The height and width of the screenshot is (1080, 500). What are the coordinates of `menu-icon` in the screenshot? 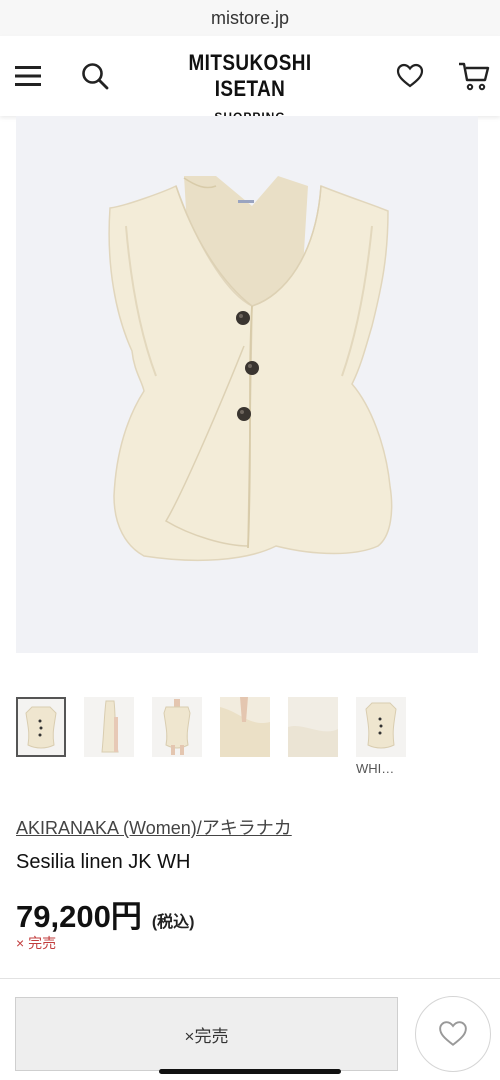 It's located at (28, 76).